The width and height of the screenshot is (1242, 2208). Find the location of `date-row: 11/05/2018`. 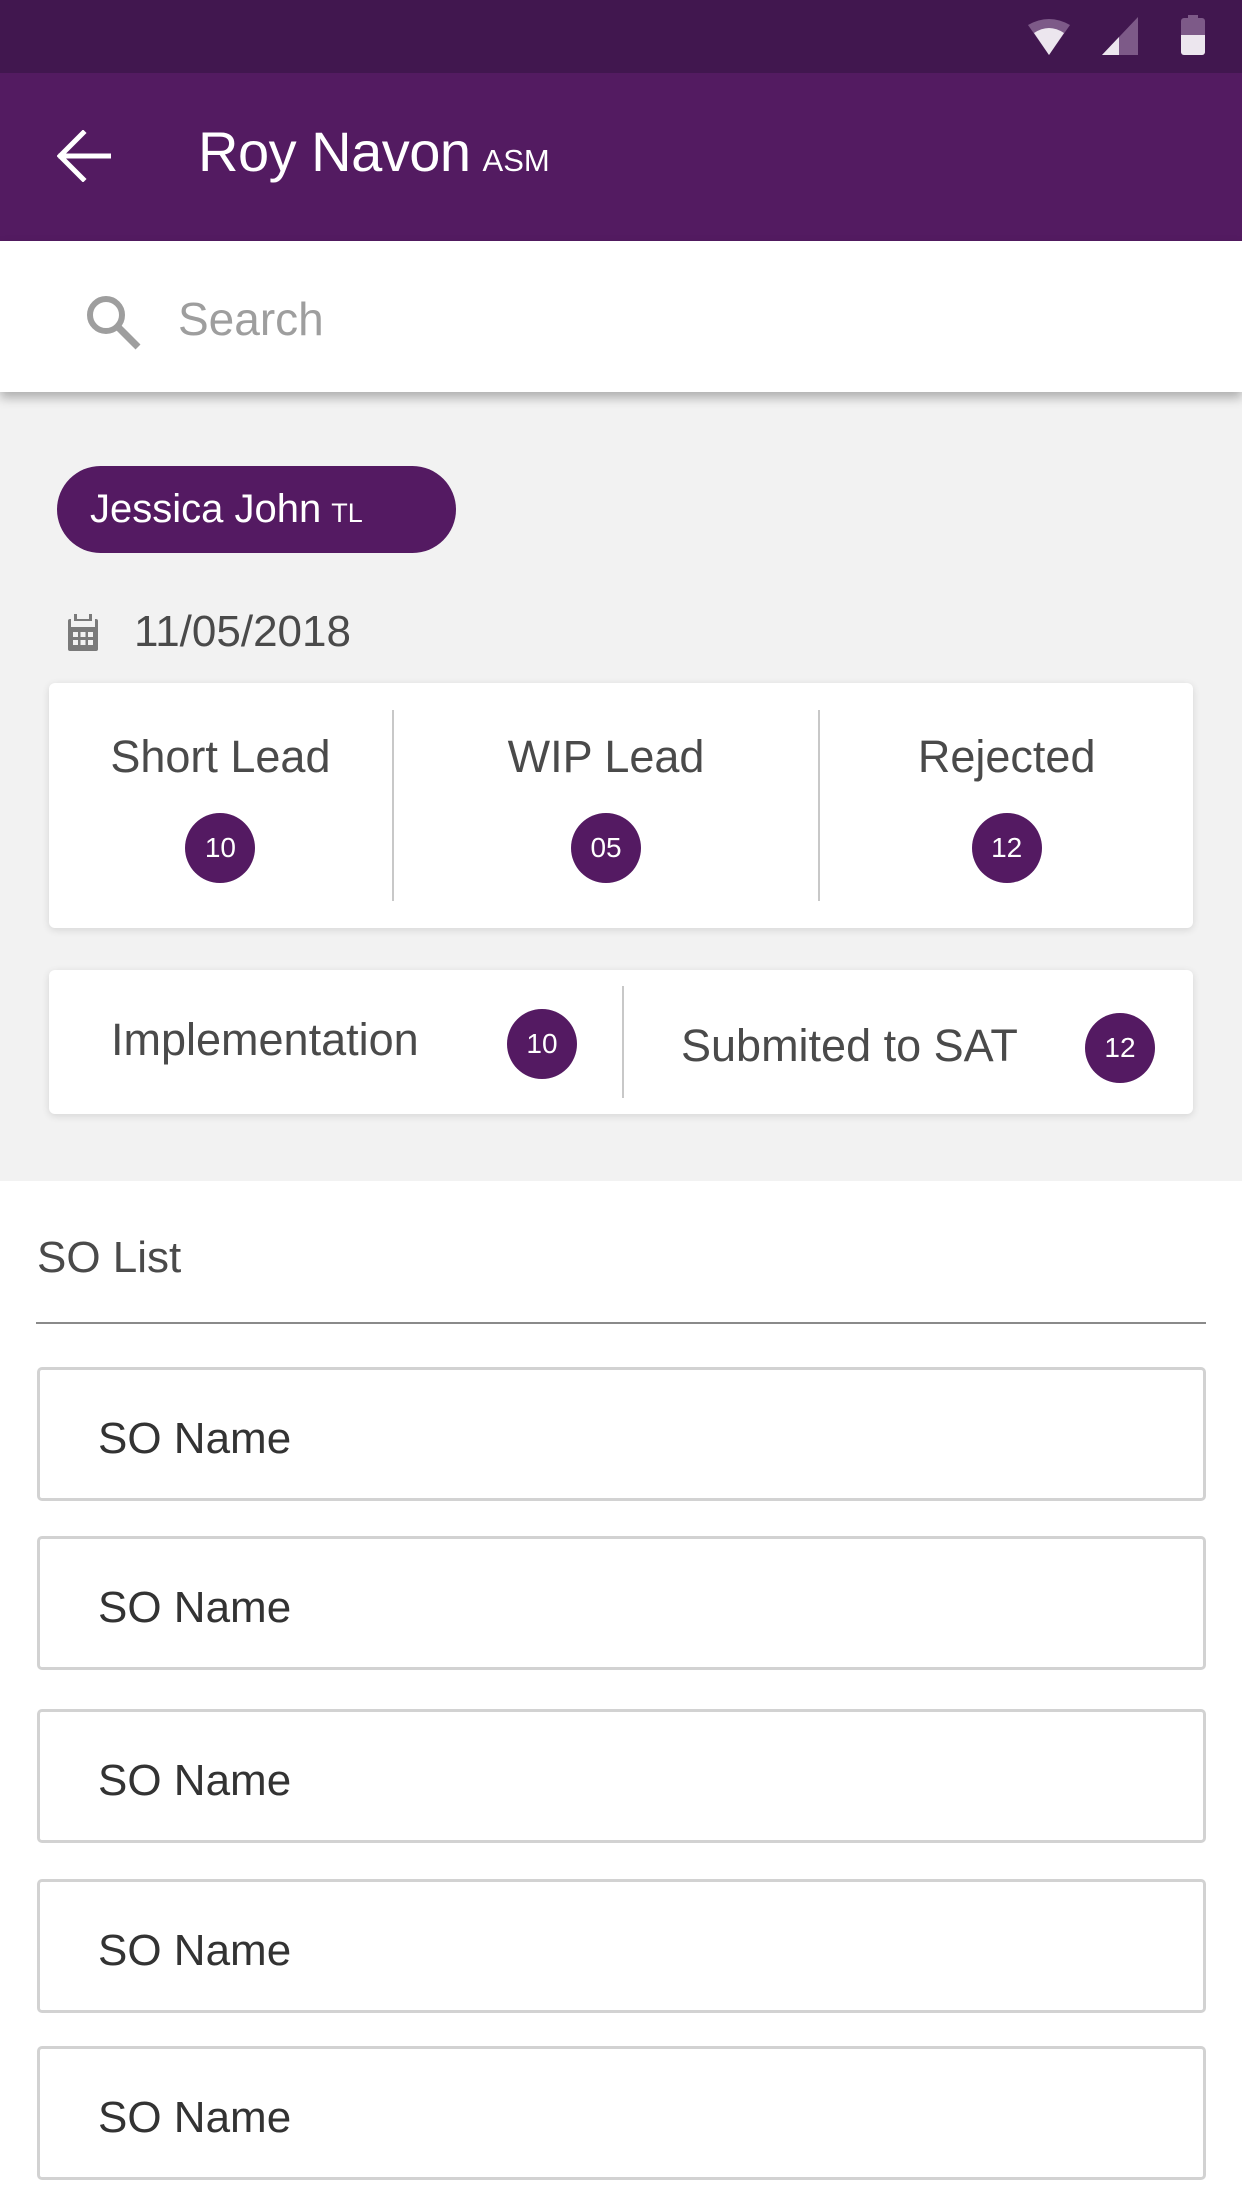

date-row: 11/05/2018 is located at coordinates (209, 632).